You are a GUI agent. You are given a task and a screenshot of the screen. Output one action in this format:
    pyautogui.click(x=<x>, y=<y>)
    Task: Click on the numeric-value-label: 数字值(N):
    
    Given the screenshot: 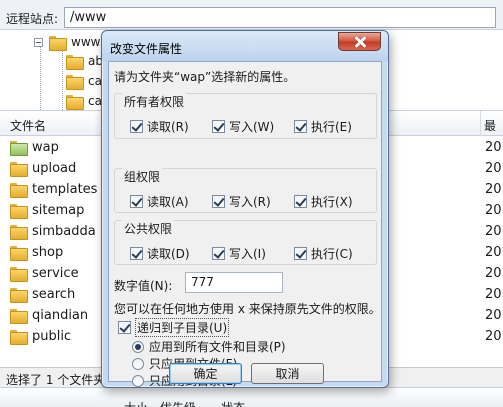 What is the action you would take?
    pyautogui.click(x=143, y=286)
    